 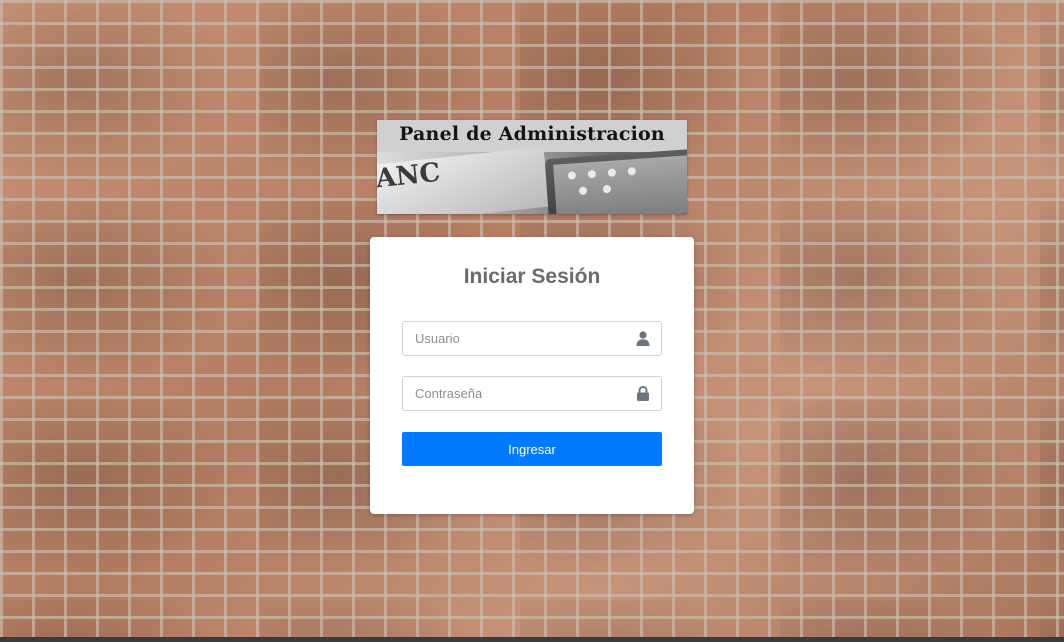 What do you see at coordinates (643, 338) in the screenshot?
I see `user-icon` at bounding box center [643, 338].